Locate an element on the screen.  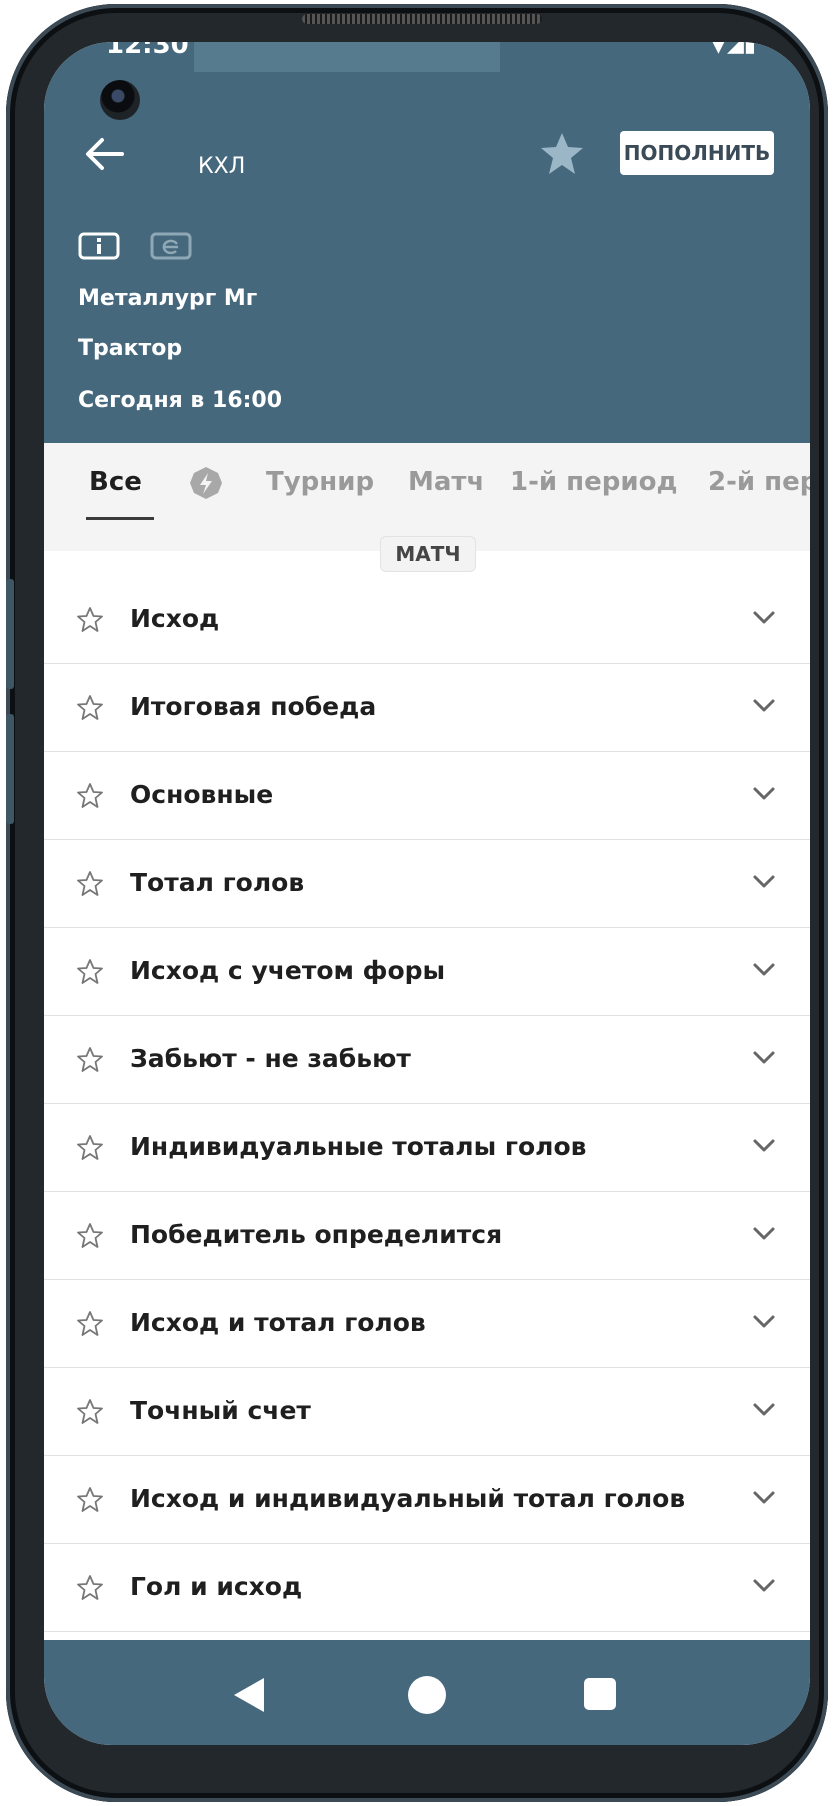
market-label: Исход и индивидуальный тотал голов is located at coordinates (408, 1498).